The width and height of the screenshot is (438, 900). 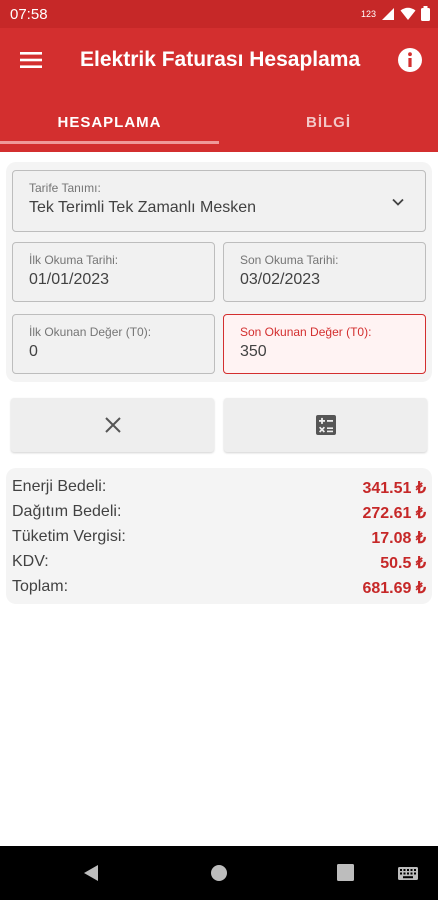 What do you see at coordinates (74, 260) in the screenshot?
I see `first-date-label: İlk Okuma Tarihi:` at bounding box center [74, 260].